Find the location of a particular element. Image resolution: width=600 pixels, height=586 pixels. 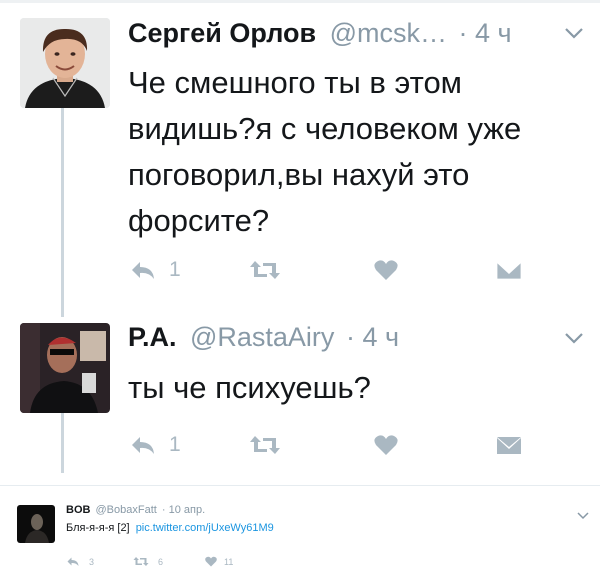

top-crop-edge is located at coordinates (300, 1).